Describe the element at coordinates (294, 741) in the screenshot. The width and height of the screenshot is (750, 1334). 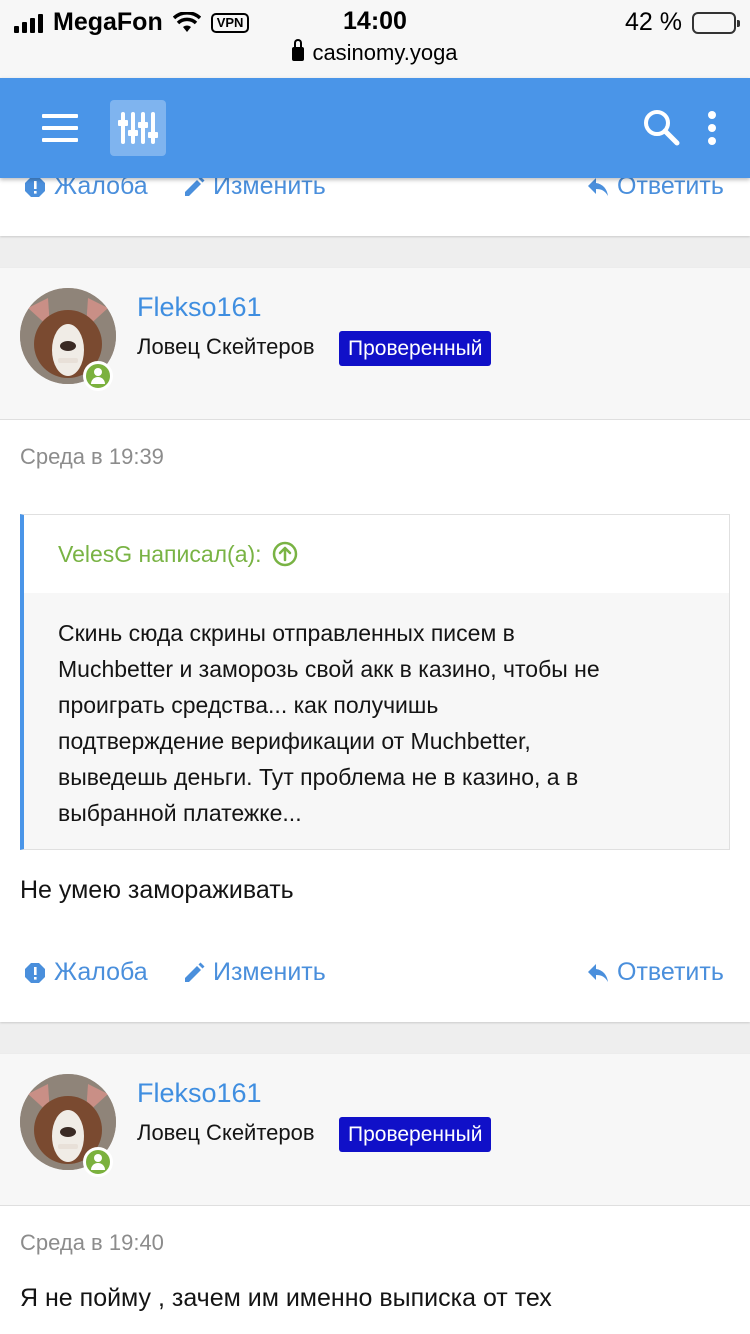
I see `quote-line: подтверждение верификации от Muchbetter,` at that location.